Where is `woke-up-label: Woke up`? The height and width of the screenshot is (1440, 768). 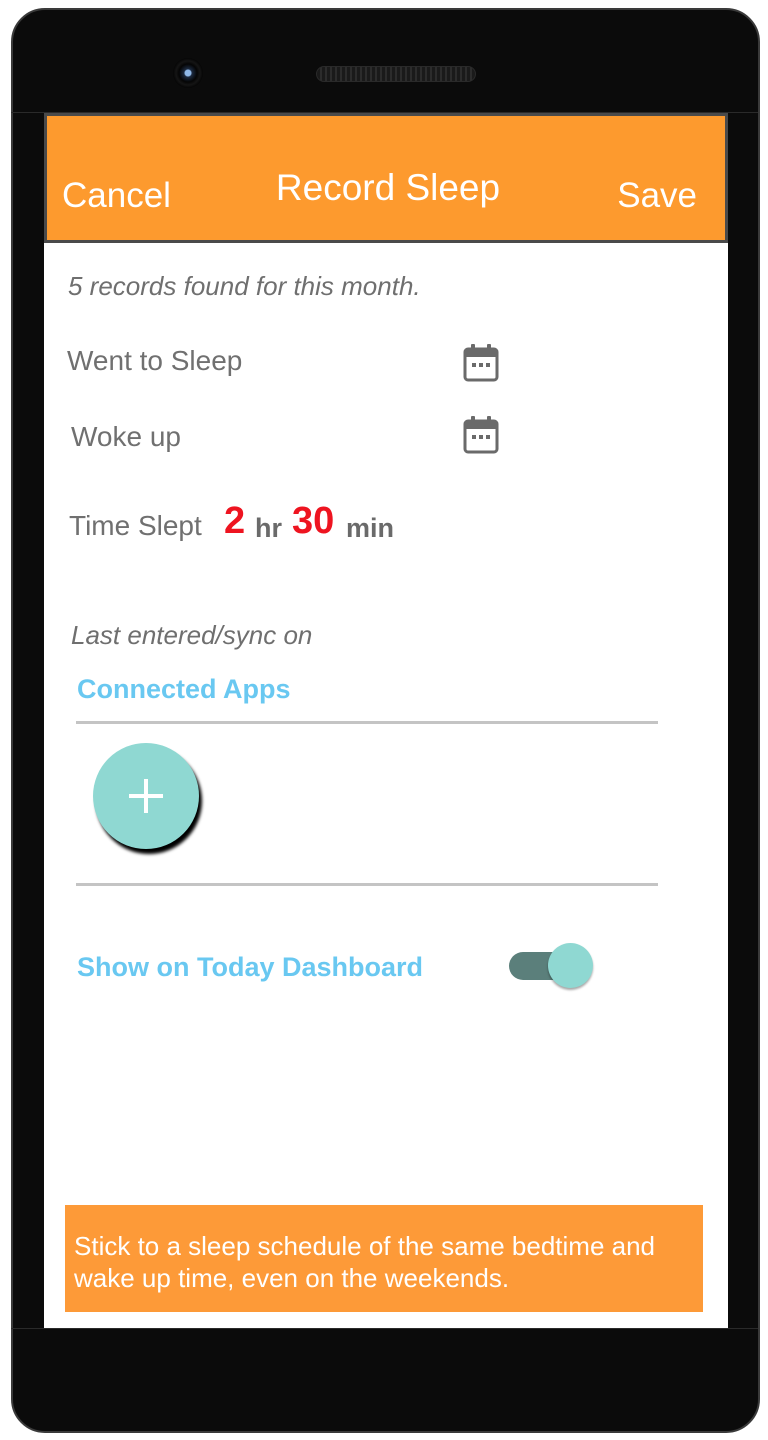 woke-up-label: Woke up is located at coordinates (126, 436).